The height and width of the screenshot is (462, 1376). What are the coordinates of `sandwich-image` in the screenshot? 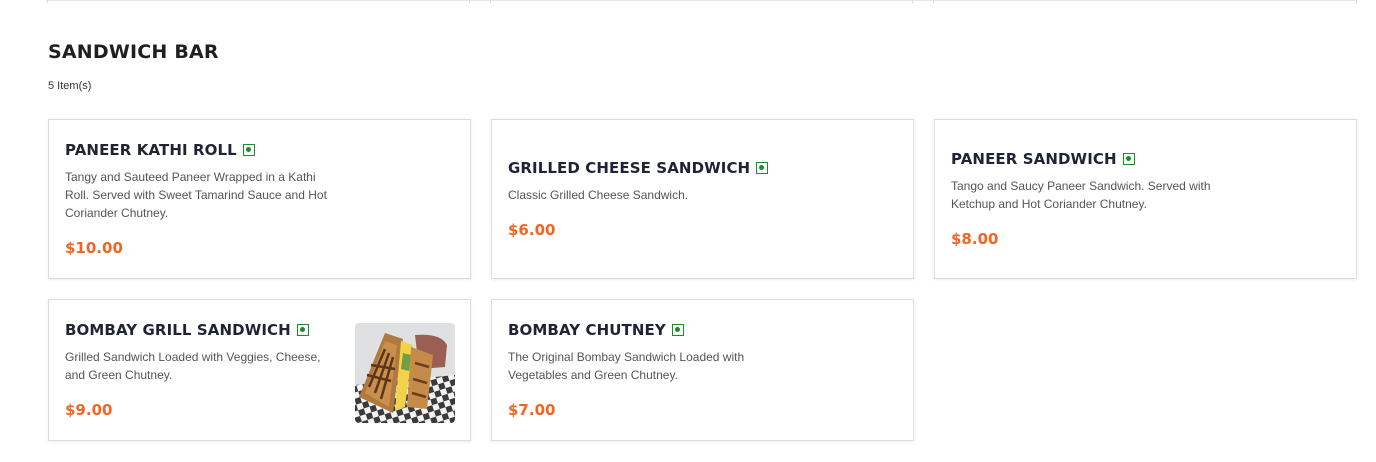 It's located at (405, 373).